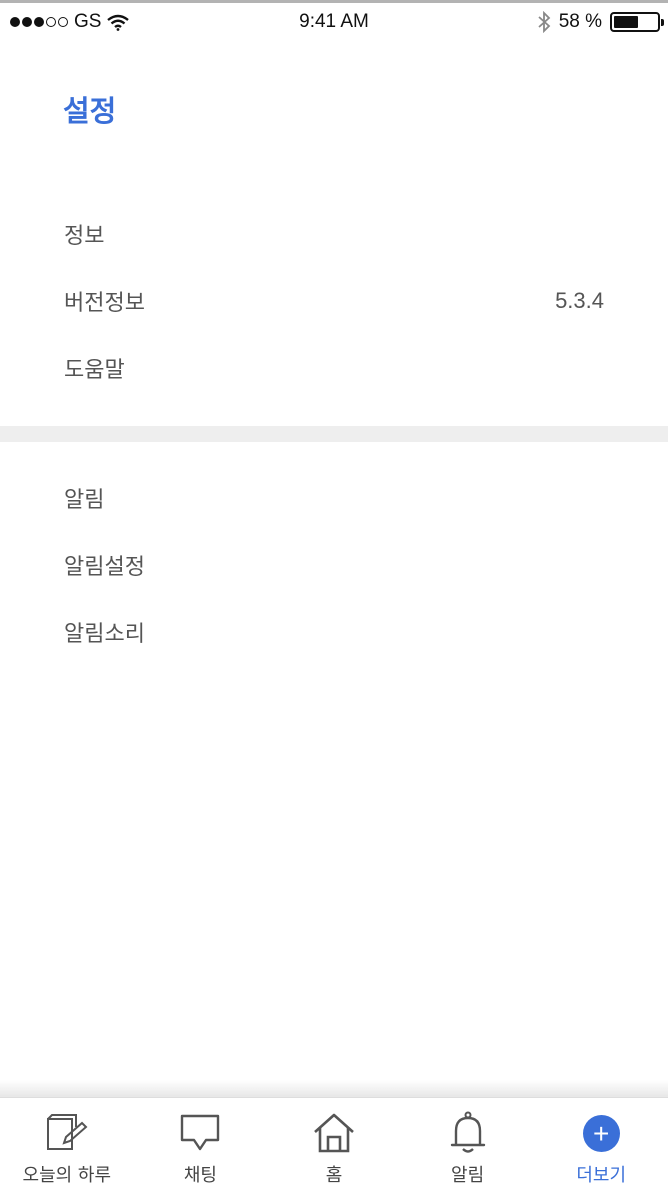 The height and width of the screenshot is (1196, 668). What do you see at coordinates (104, 567) in the screenshot?
I see `settings-item-label: 알림설정` at bounding box center [104, 567].